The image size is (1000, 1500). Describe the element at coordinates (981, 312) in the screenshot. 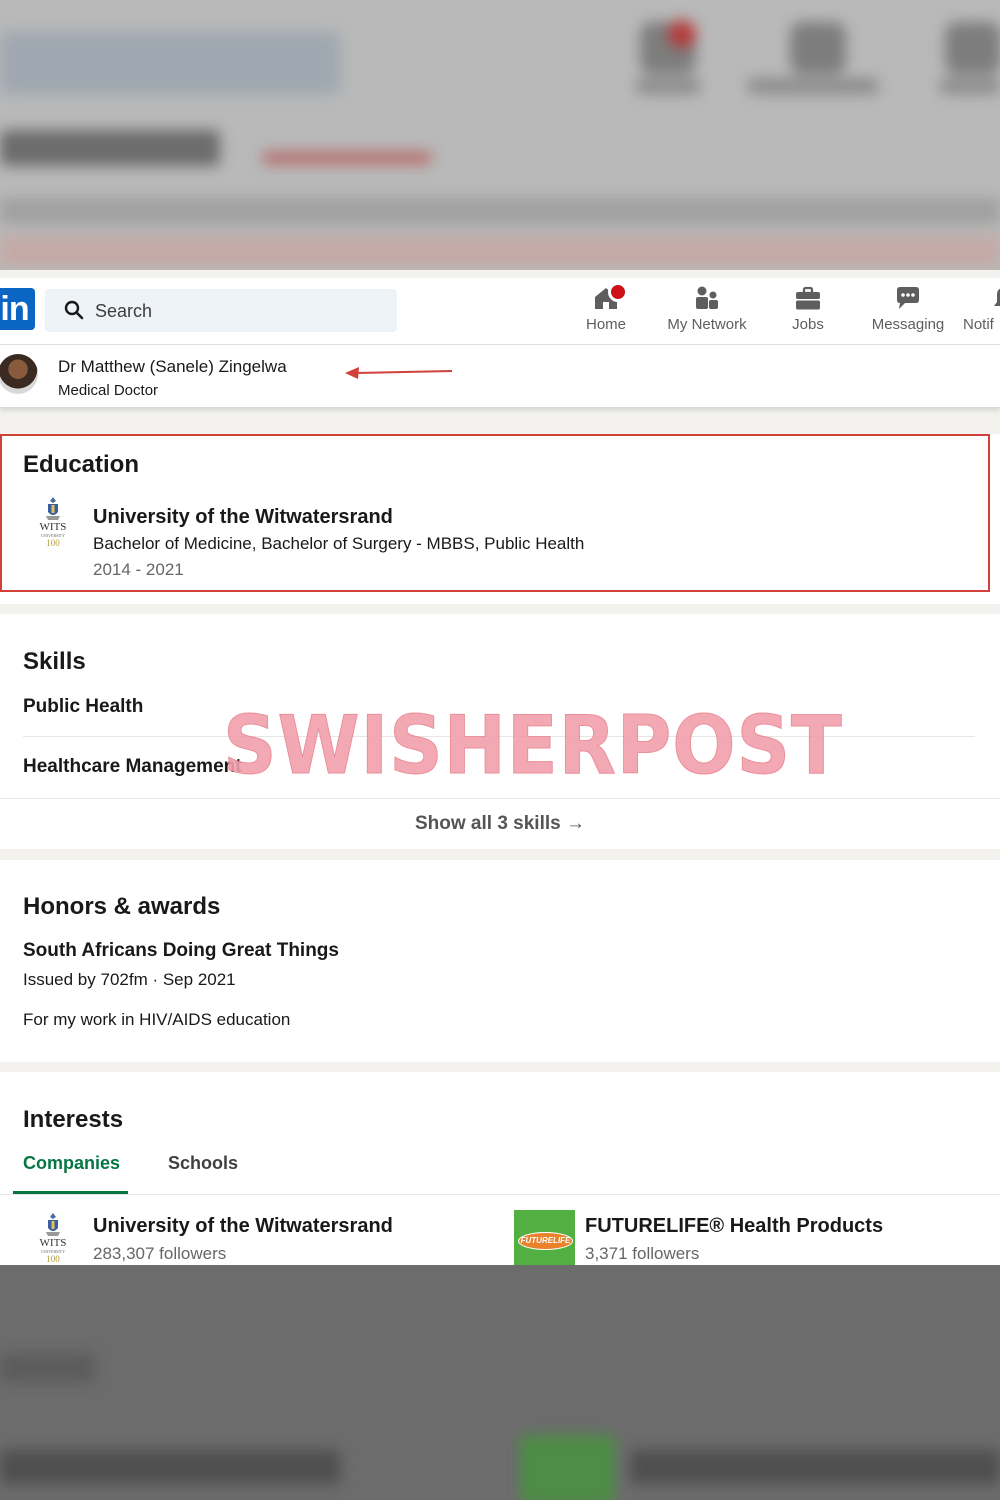

I see `nav-notifications: Notif` at that location.